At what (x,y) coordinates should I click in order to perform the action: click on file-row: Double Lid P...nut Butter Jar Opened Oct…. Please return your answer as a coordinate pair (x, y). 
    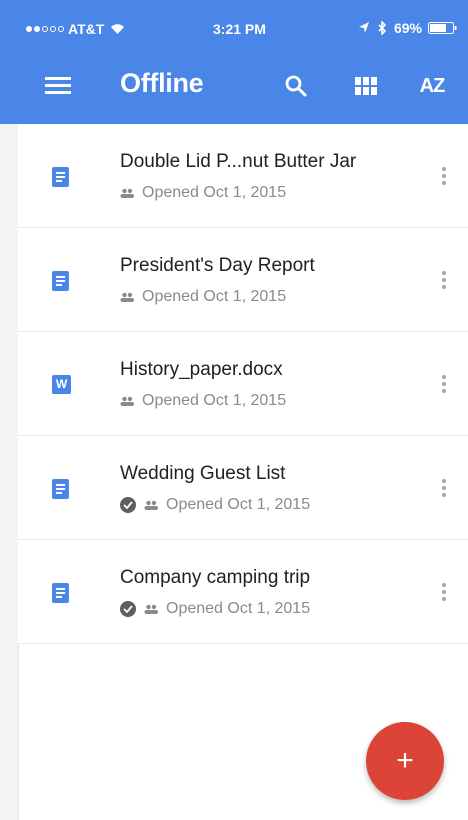
    Looking at the image, I should click on (243, 176).